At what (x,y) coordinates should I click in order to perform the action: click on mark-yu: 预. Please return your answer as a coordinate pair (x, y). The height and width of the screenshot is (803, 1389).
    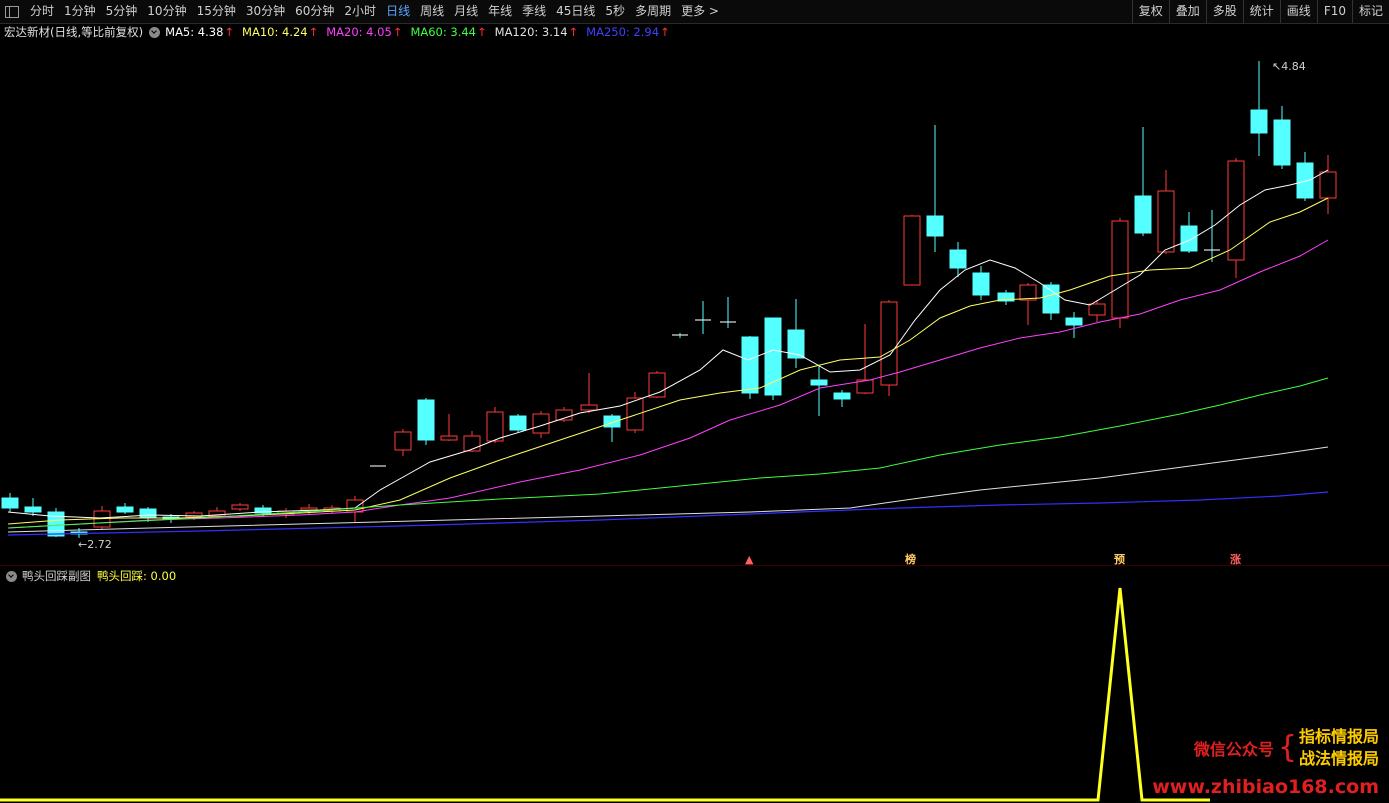
    Looking at the image, I should click on (1119, 559).